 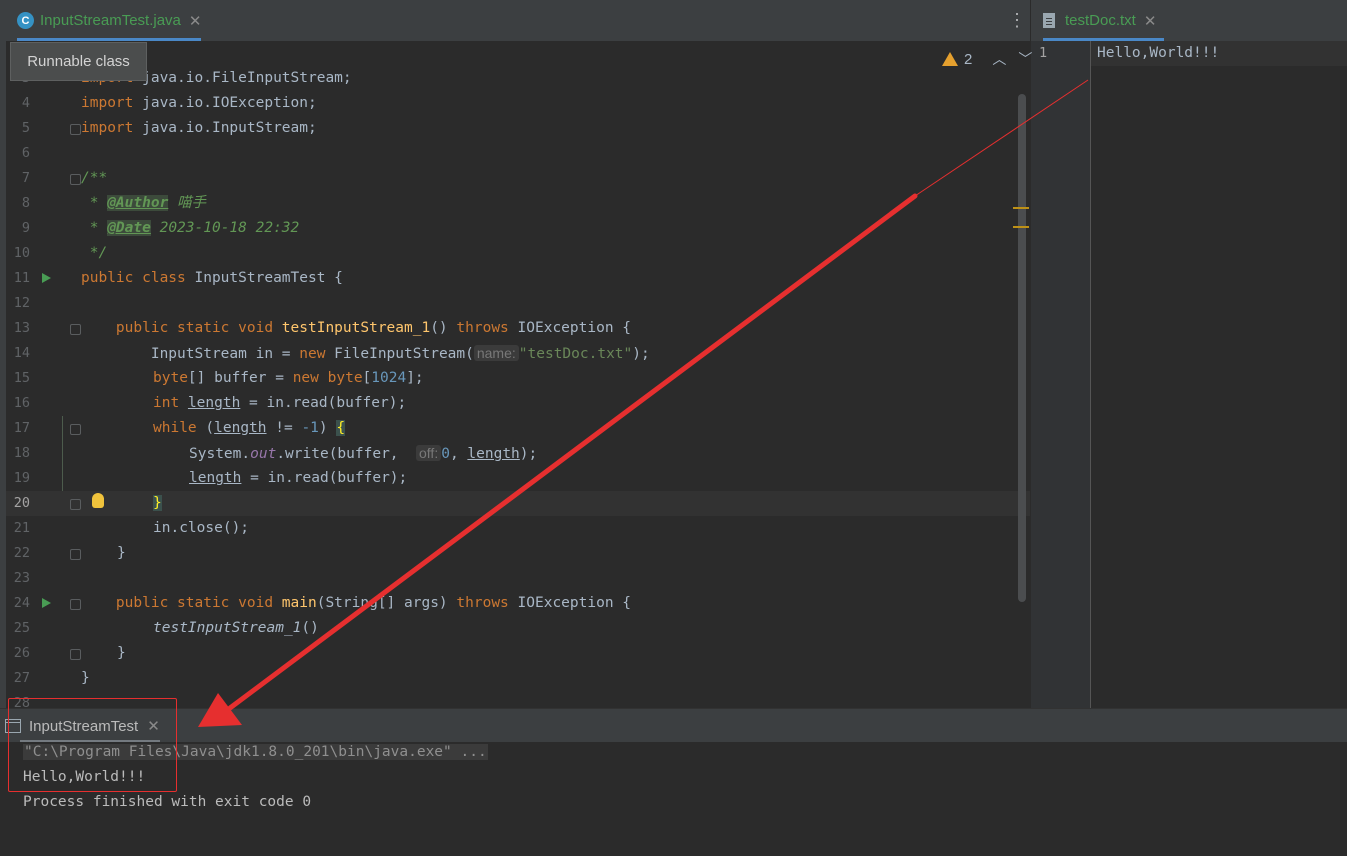 What do you see at coordinates (518, 403) in the screenshot?
I see `code-line: 16 int length = in.read(buffer);` at bounding box center [518, 403].